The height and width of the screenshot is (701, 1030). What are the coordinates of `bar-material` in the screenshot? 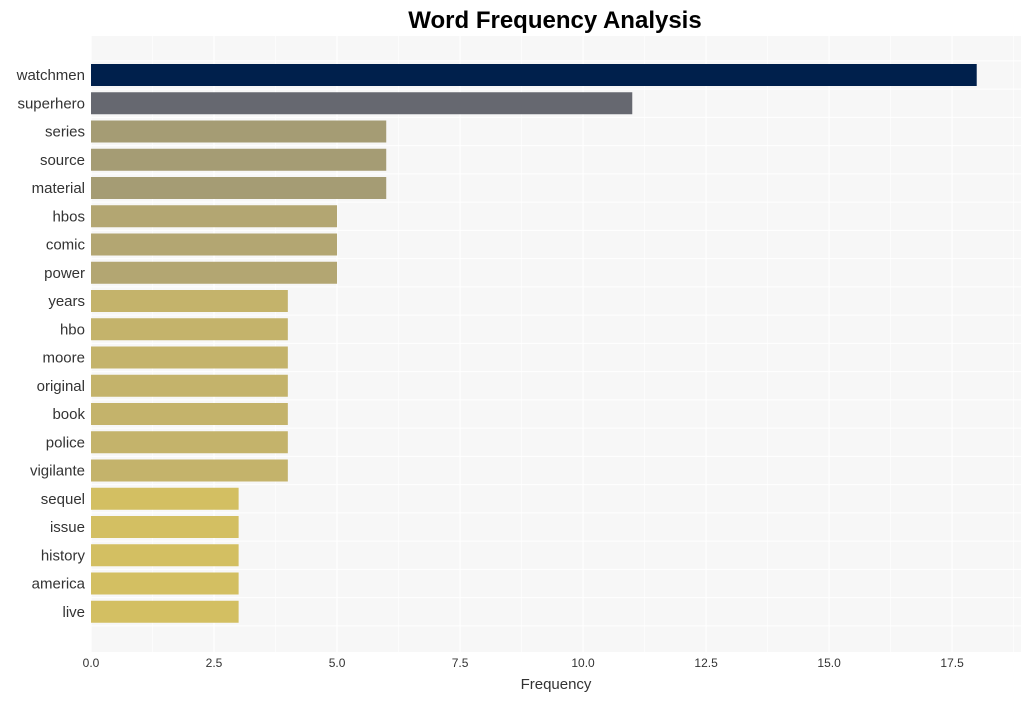 It's located at (239, 188).